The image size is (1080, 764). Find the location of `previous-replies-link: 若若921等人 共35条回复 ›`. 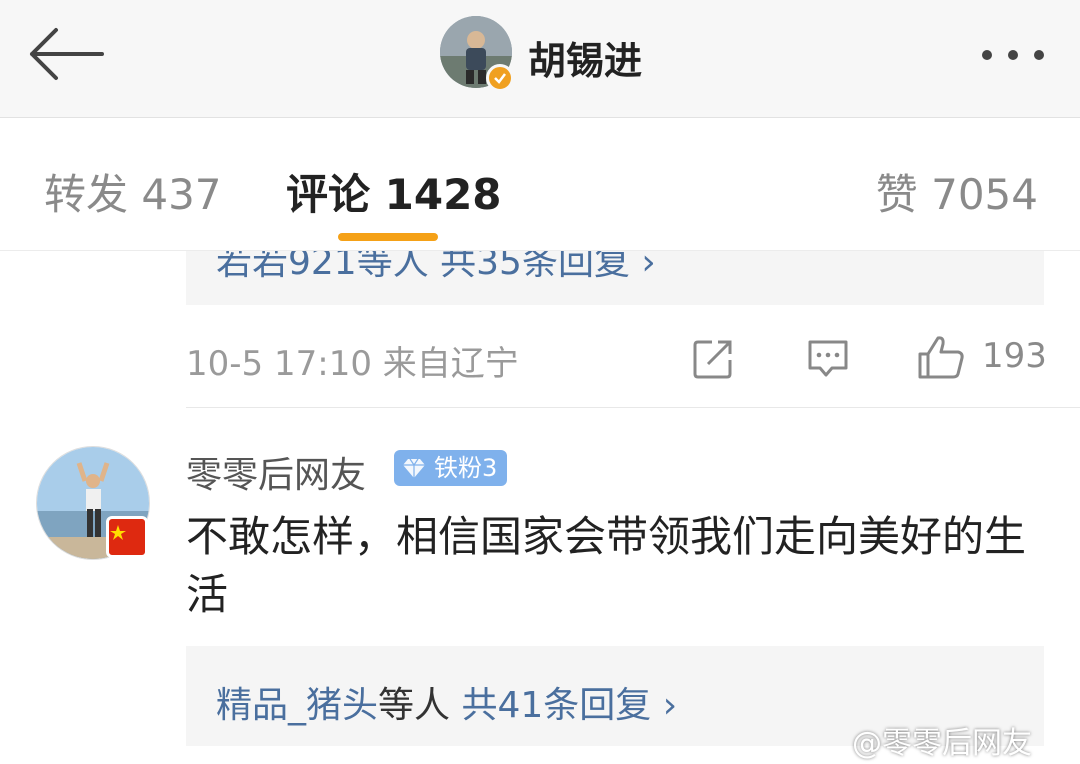

previous-replies-link: 若若921等人 共35条回复 › is located at coordinates (436, 268).